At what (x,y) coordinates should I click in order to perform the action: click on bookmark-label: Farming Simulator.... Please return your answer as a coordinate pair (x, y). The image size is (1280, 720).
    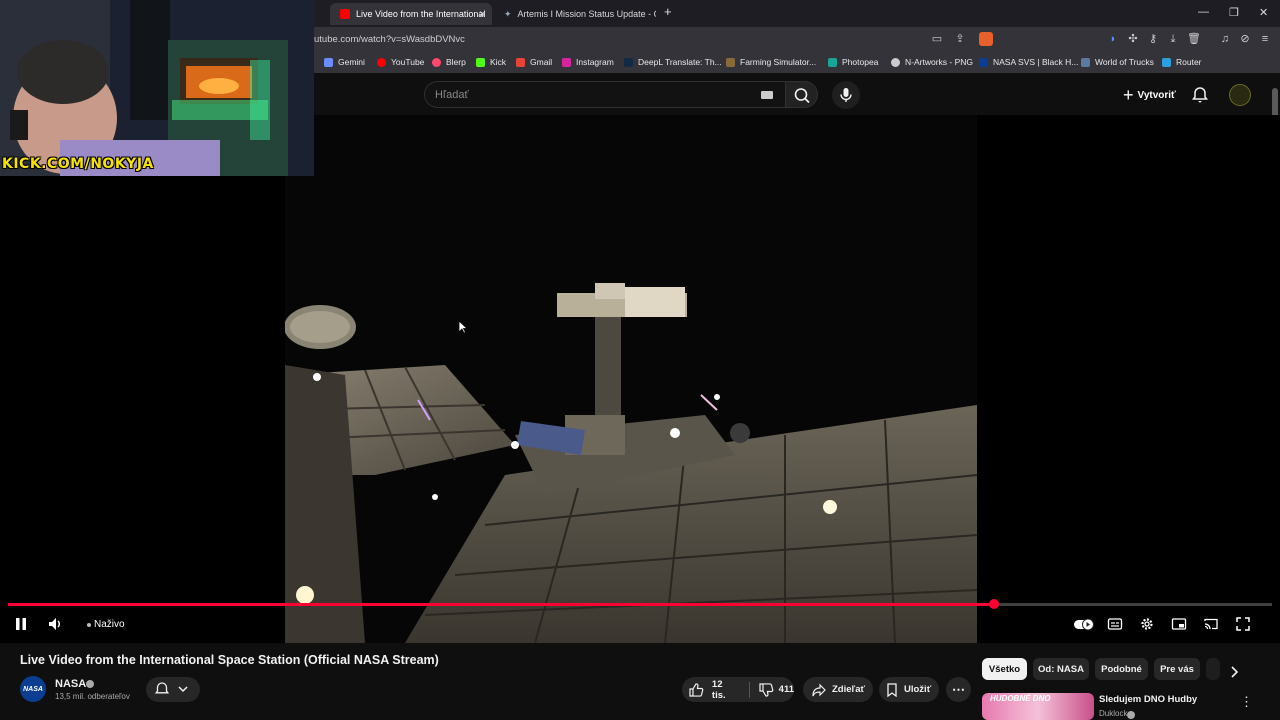
    Looking at the image, I should click on (778, 62).